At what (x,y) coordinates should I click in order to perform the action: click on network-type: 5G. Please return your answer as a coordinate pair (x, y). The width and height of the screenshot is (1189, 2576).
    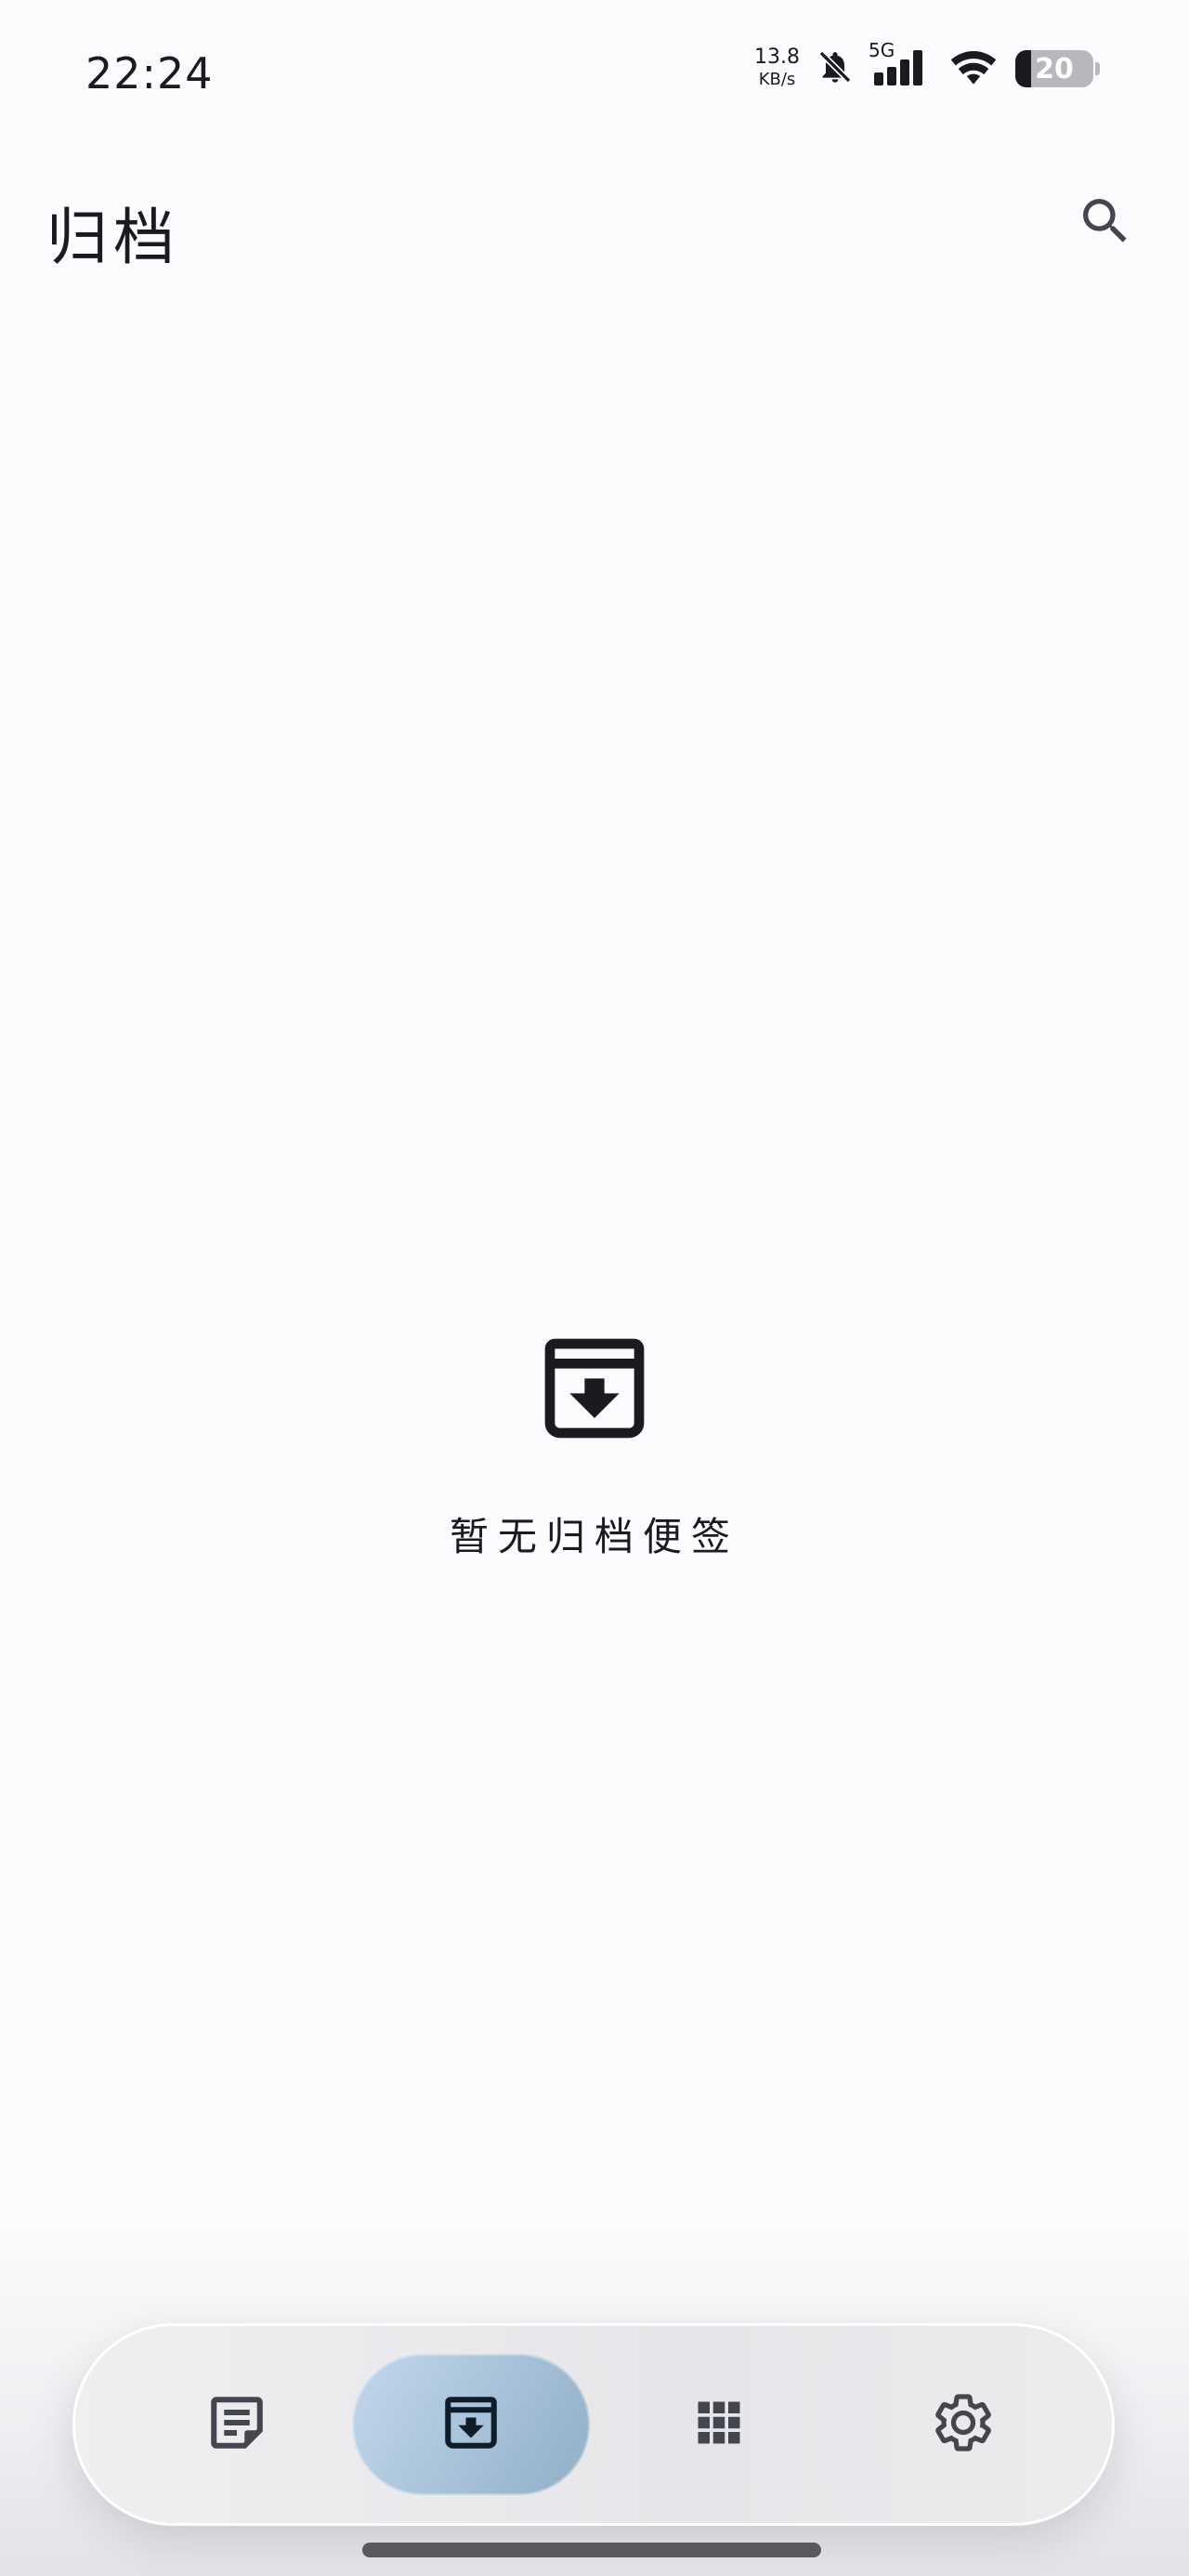
    Looking at the image, I should click on (882, 50).